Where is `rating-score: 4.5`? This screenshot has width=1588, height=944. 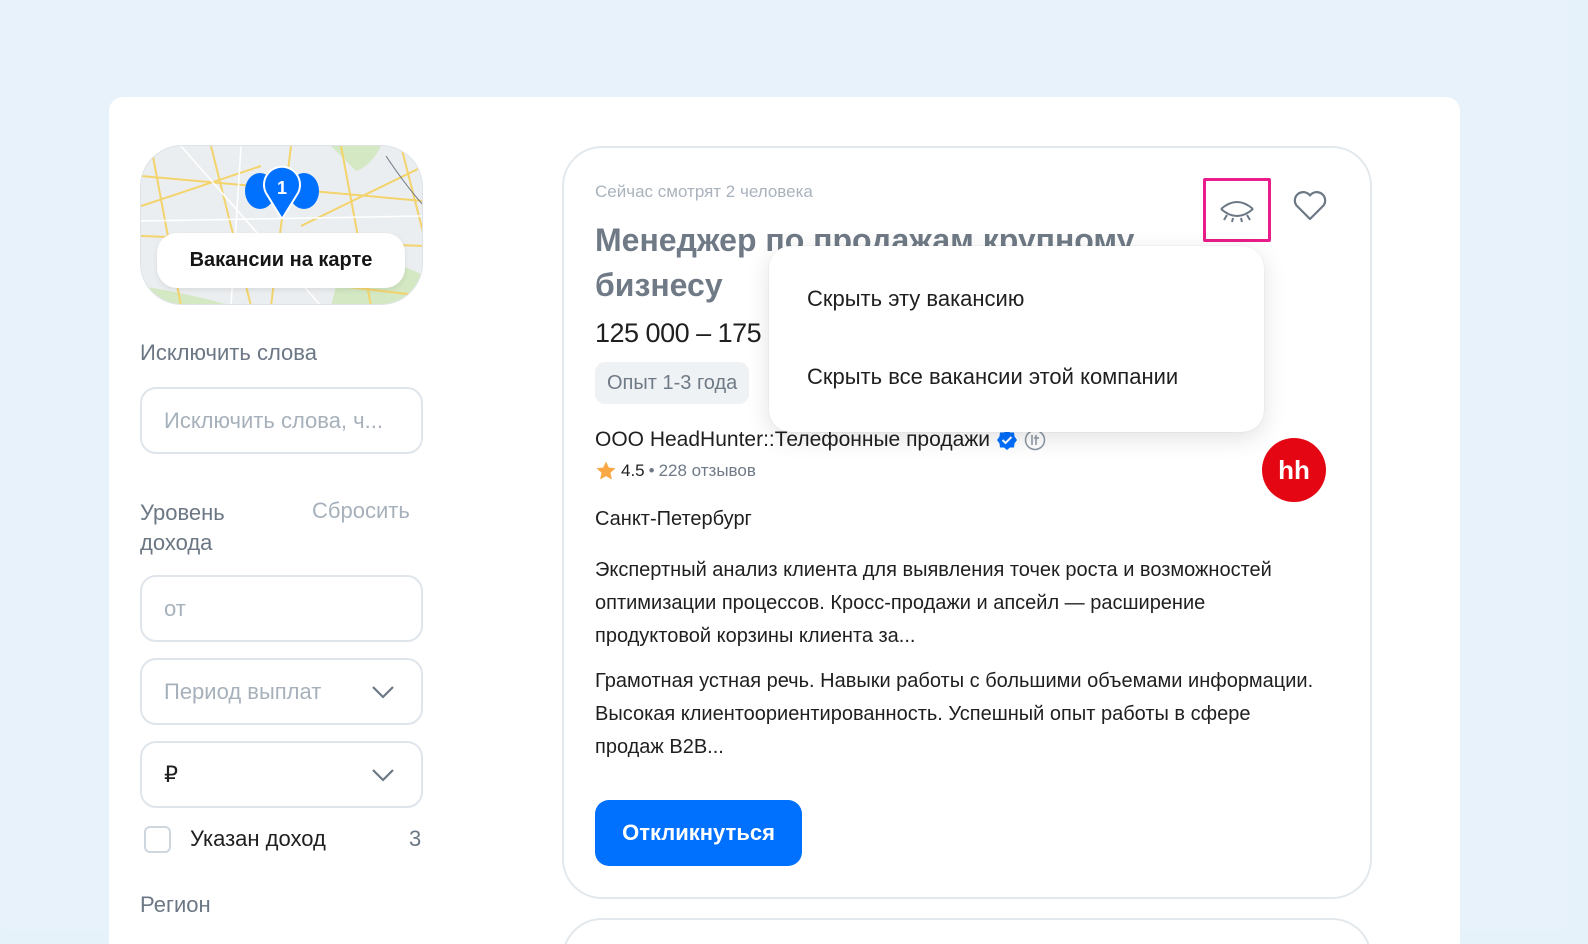 rating-score: 4.5 is located at coordinates (633, 470).